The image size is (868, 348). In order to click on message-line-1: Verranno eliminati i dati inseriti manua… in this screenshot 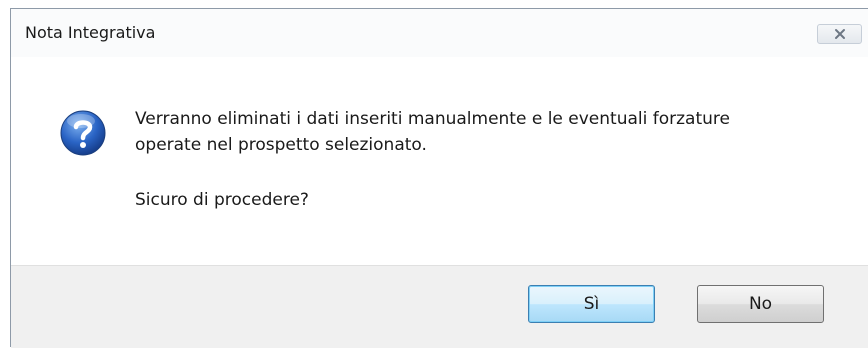, I will do `click(432, 119)`.